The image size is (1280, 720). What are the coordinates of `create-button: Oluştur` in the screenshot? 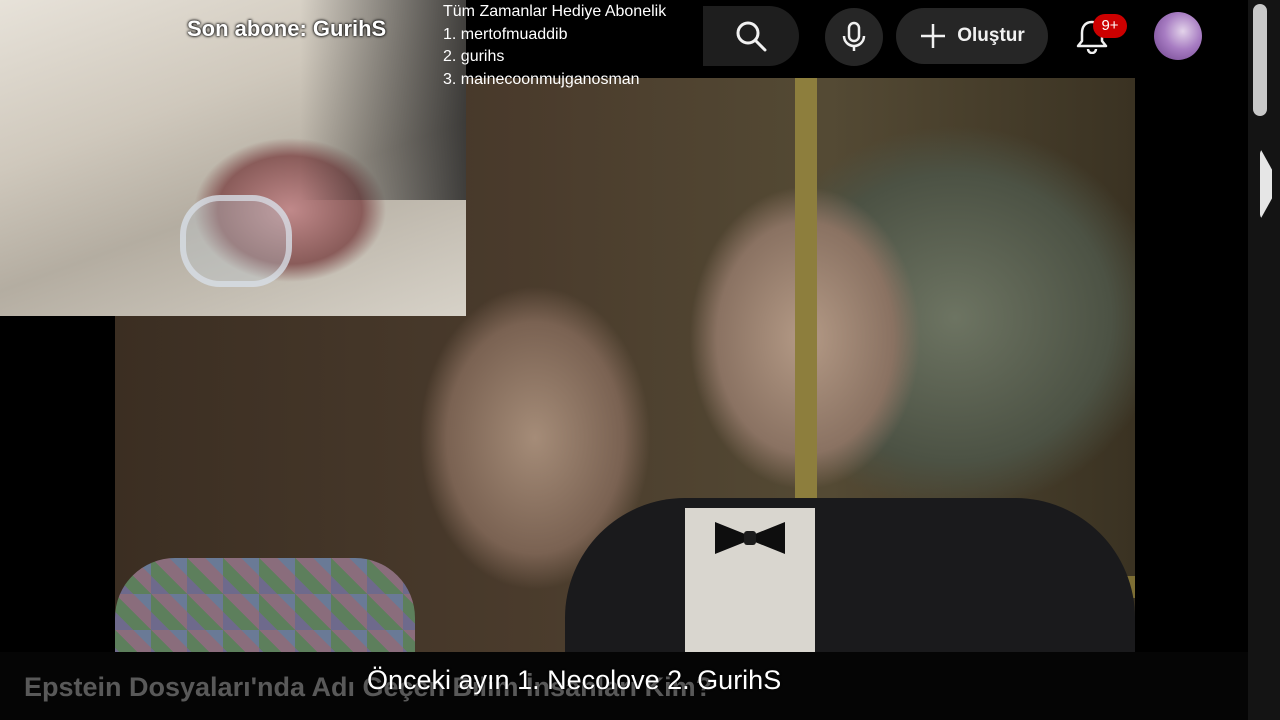 It's located at (972, 36).